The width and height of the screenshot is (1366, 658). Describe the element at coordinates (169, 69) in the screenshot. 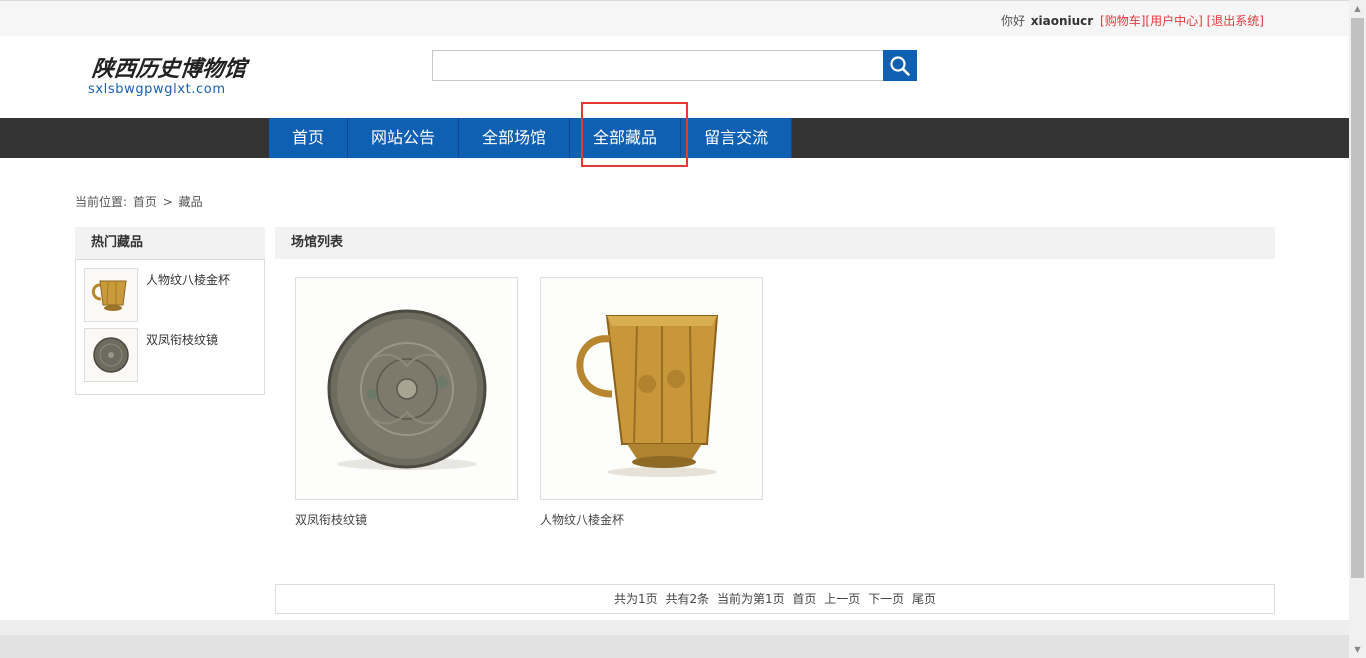

I see `logo-title: 陕西历史博物馆` at that location.